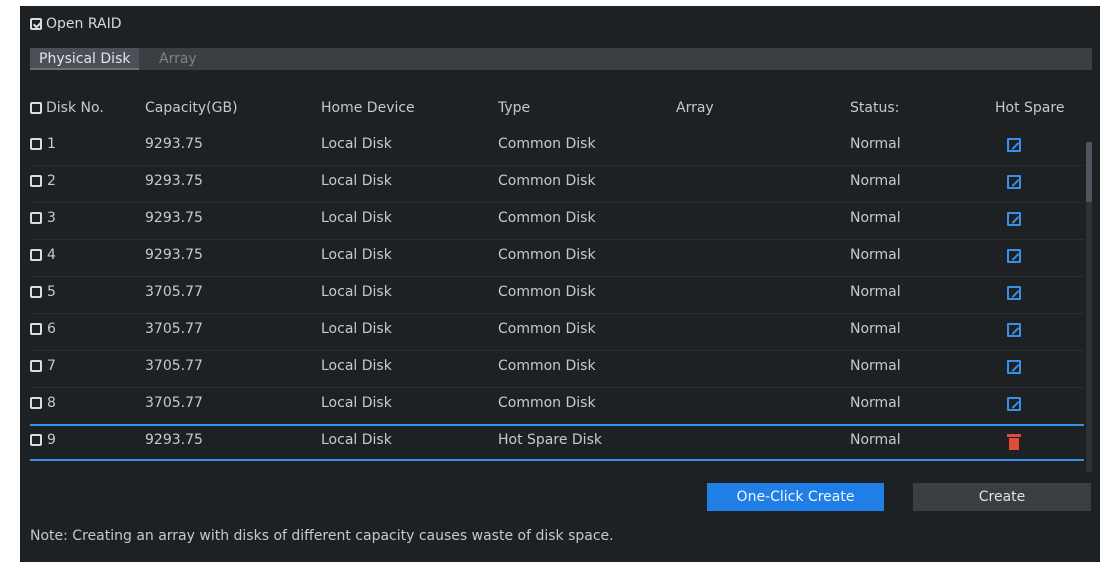 This screenshot has width=1100, height=562. I want to click on disk-no: 9, so click(51, 440).